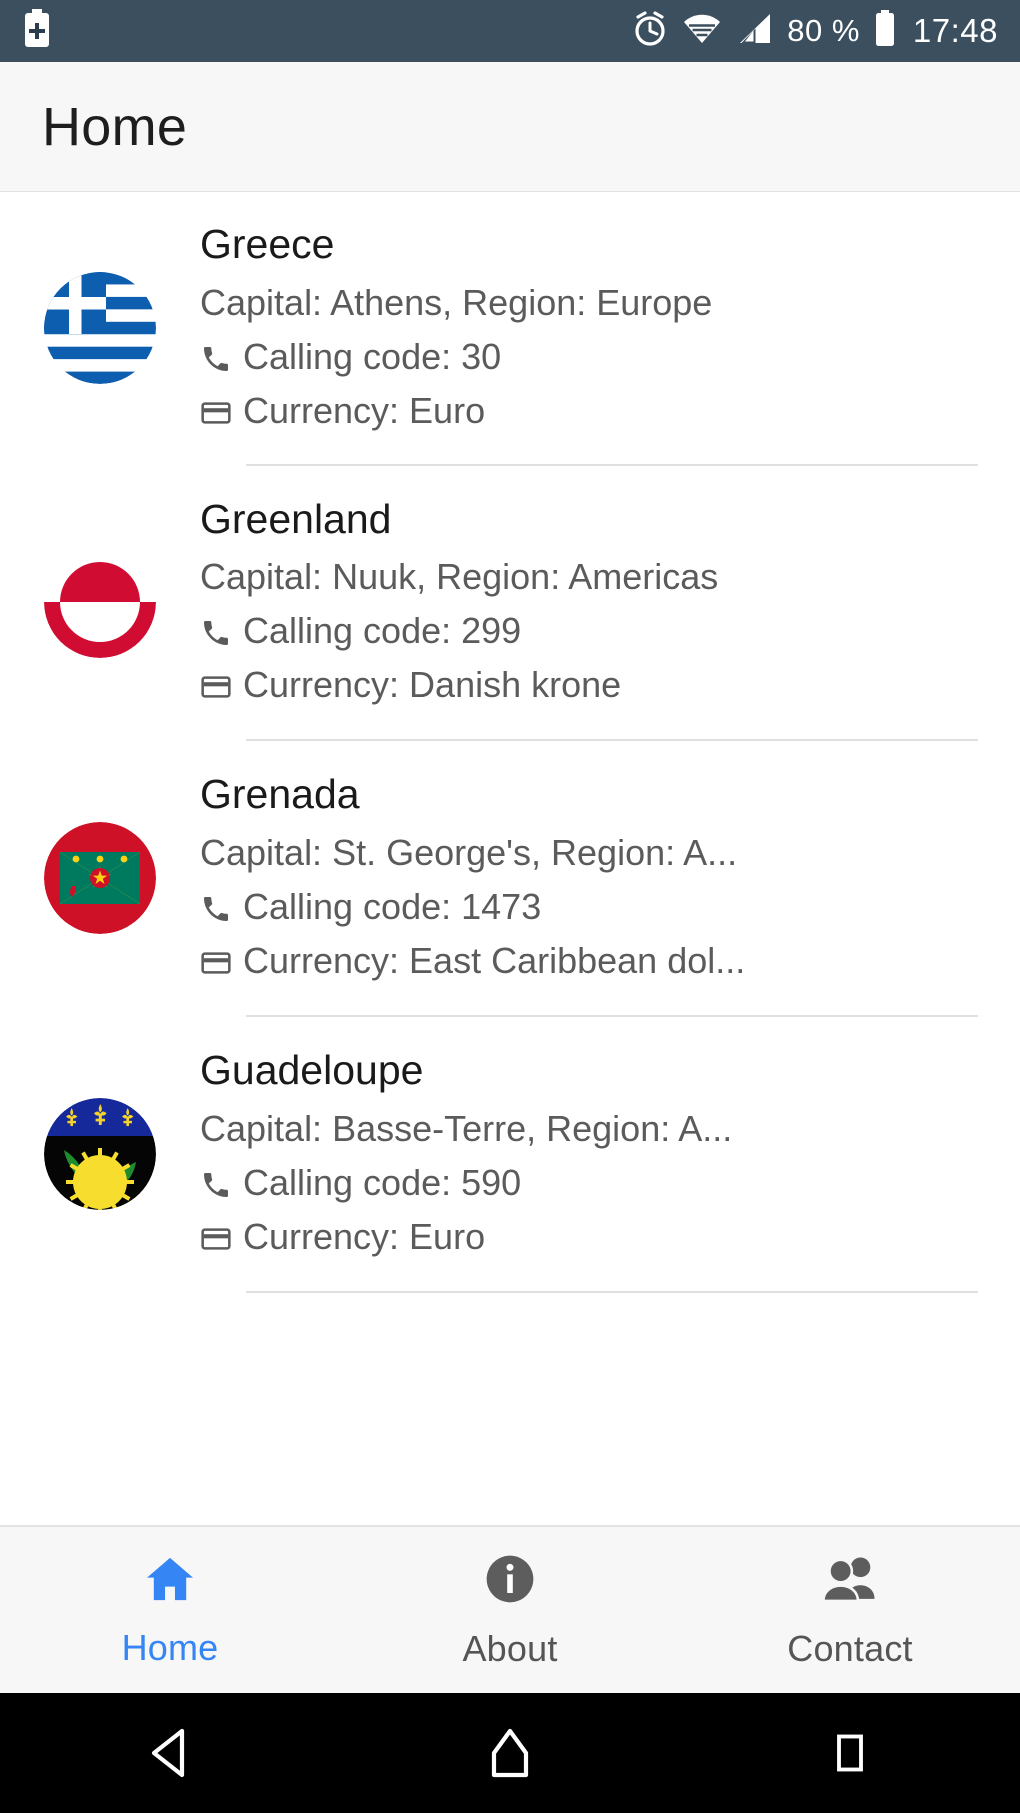  I want to click on country-name: Grenada, so click(280, 794).